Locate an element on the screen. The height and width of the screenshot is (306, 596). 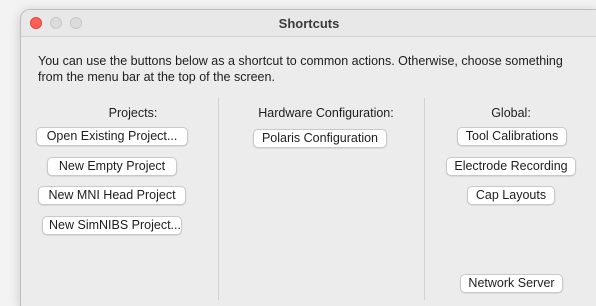
hardware-configuration-heading: Hardware Configuration: is located at coordinates (326, 113).